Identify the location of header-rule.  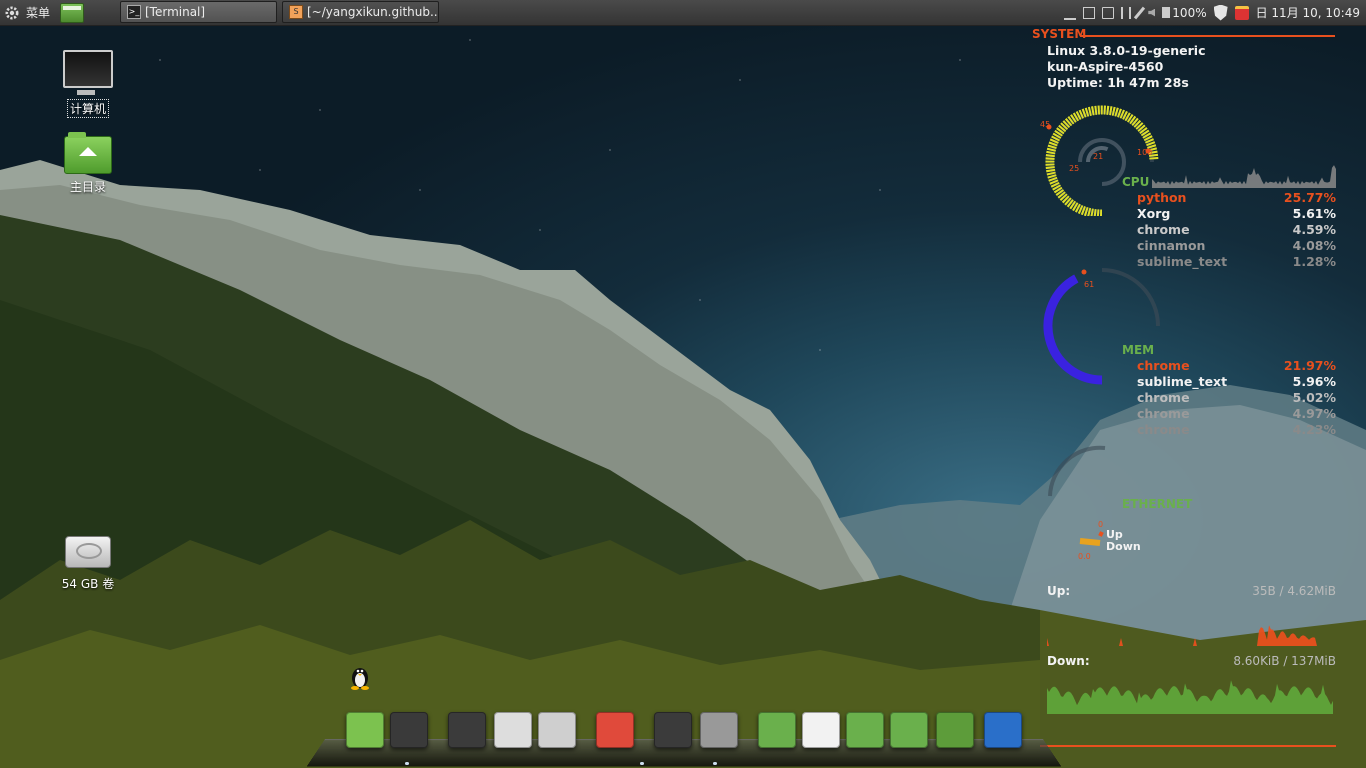
(1207, 36).